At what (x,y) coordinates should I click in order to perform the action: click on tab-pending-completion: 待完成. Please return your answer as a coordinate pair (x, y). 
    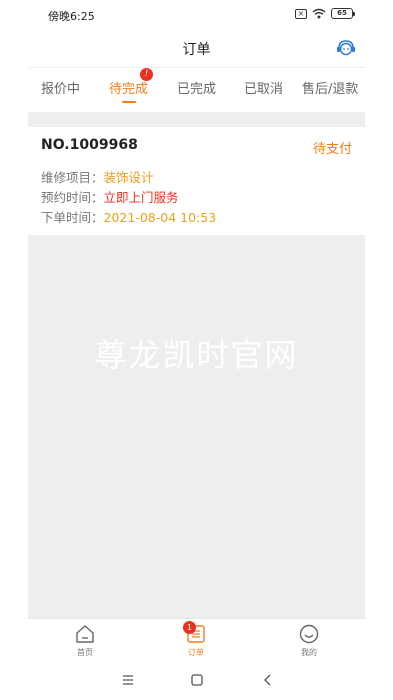
    Looking at the image, I should click on (128, 87).